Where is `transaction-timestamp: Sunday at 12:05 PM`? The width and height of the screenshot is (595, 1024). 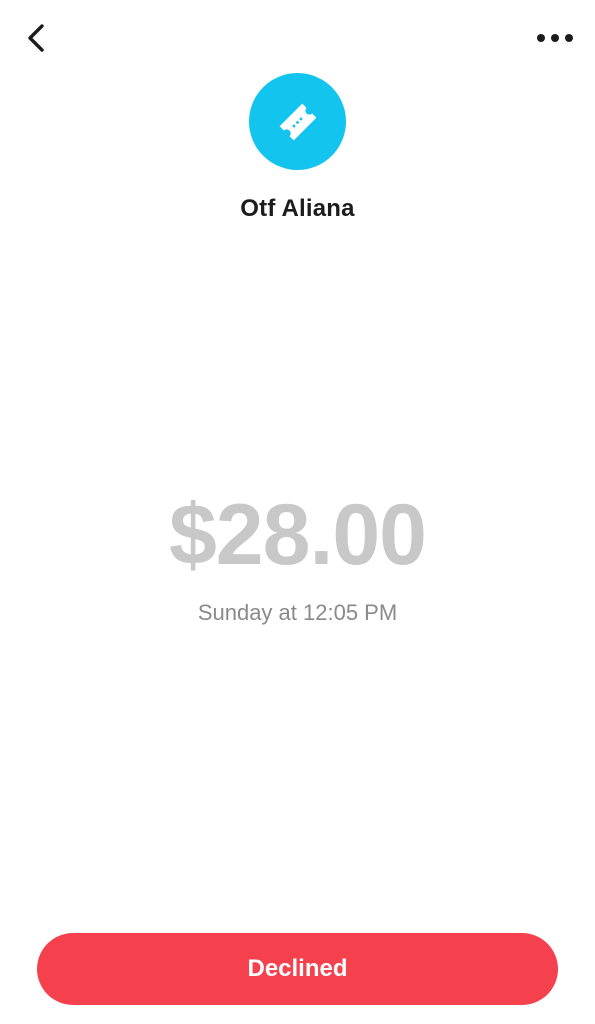
transaction-timestamp: Sunday at 12:05 PM is located at coordinates (297, 612).